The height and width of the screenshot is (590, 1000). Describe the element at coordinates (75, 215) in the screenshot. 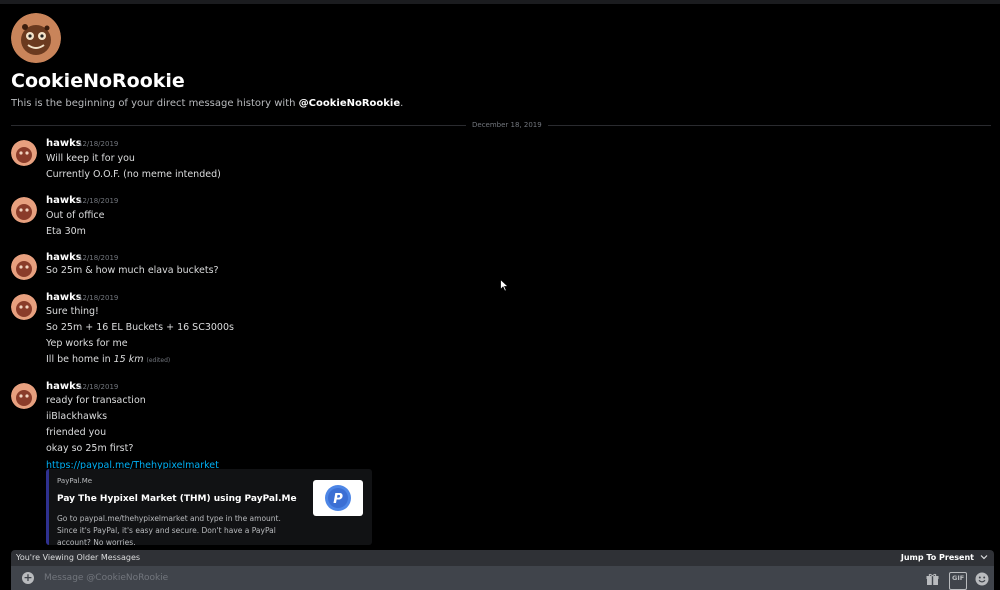

I see `message-text: Out of office` at that location.